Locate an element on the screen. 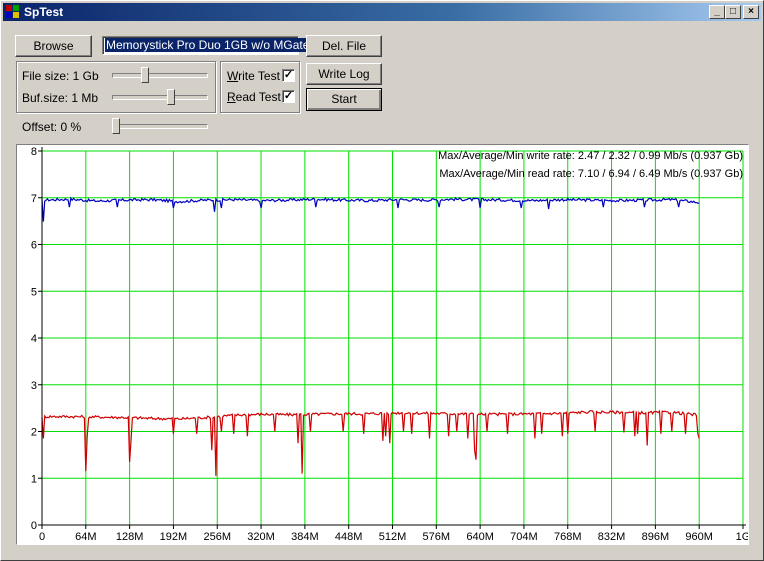 The height and width of the screenshot is (561, 764). start-button-label: Start is located at coordinates (344, 99).